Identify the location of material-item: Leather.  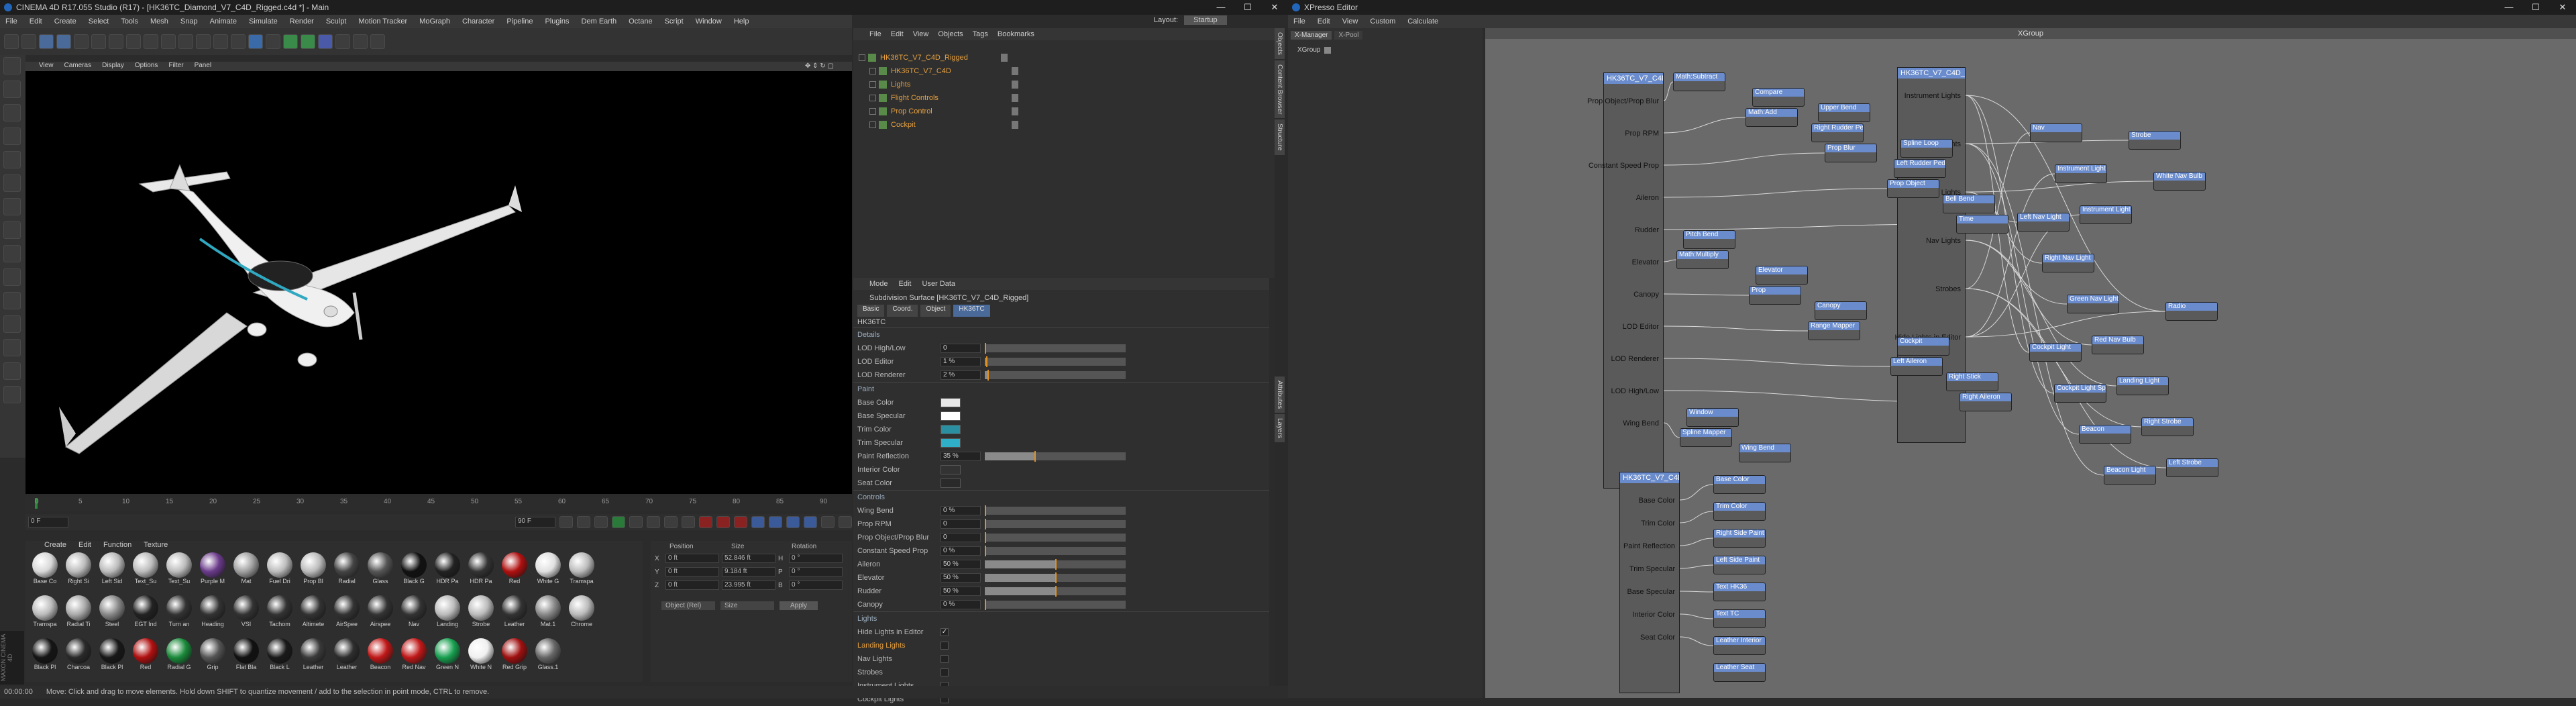
(313, 659).